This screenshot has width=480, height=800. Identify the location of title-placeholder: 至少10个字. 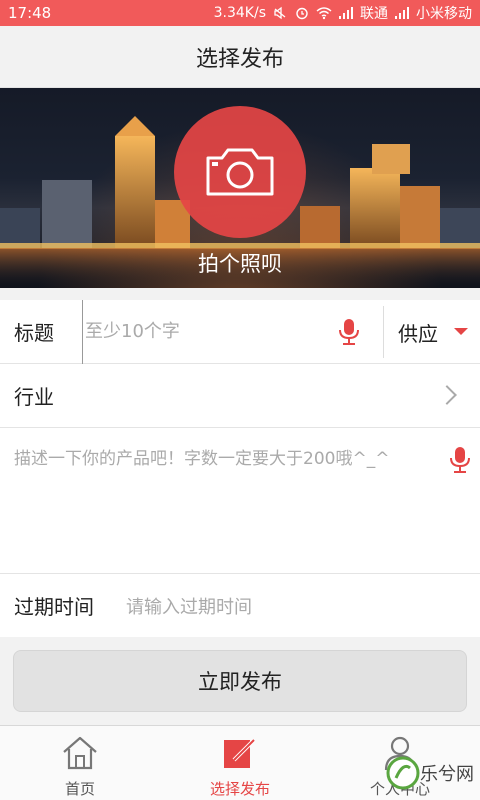
(132, 331).